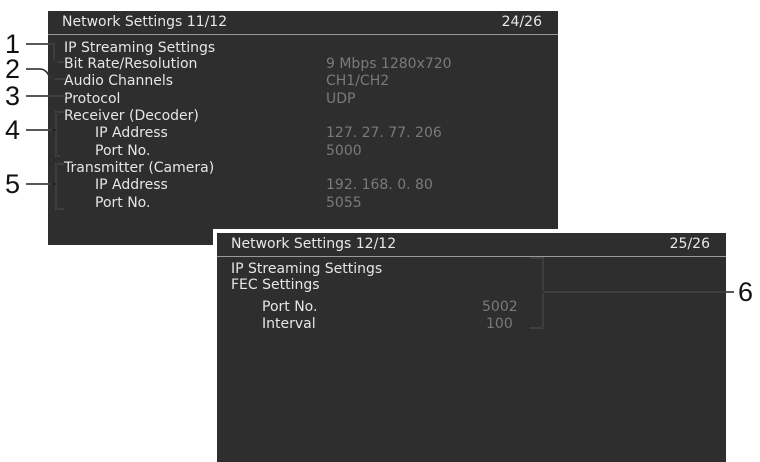 This screenshot has height=462, width=760. What do you see at coordinates (746, 292) in the screenshot?
I see `callout-6: 6` at bounding box center [746, 292].